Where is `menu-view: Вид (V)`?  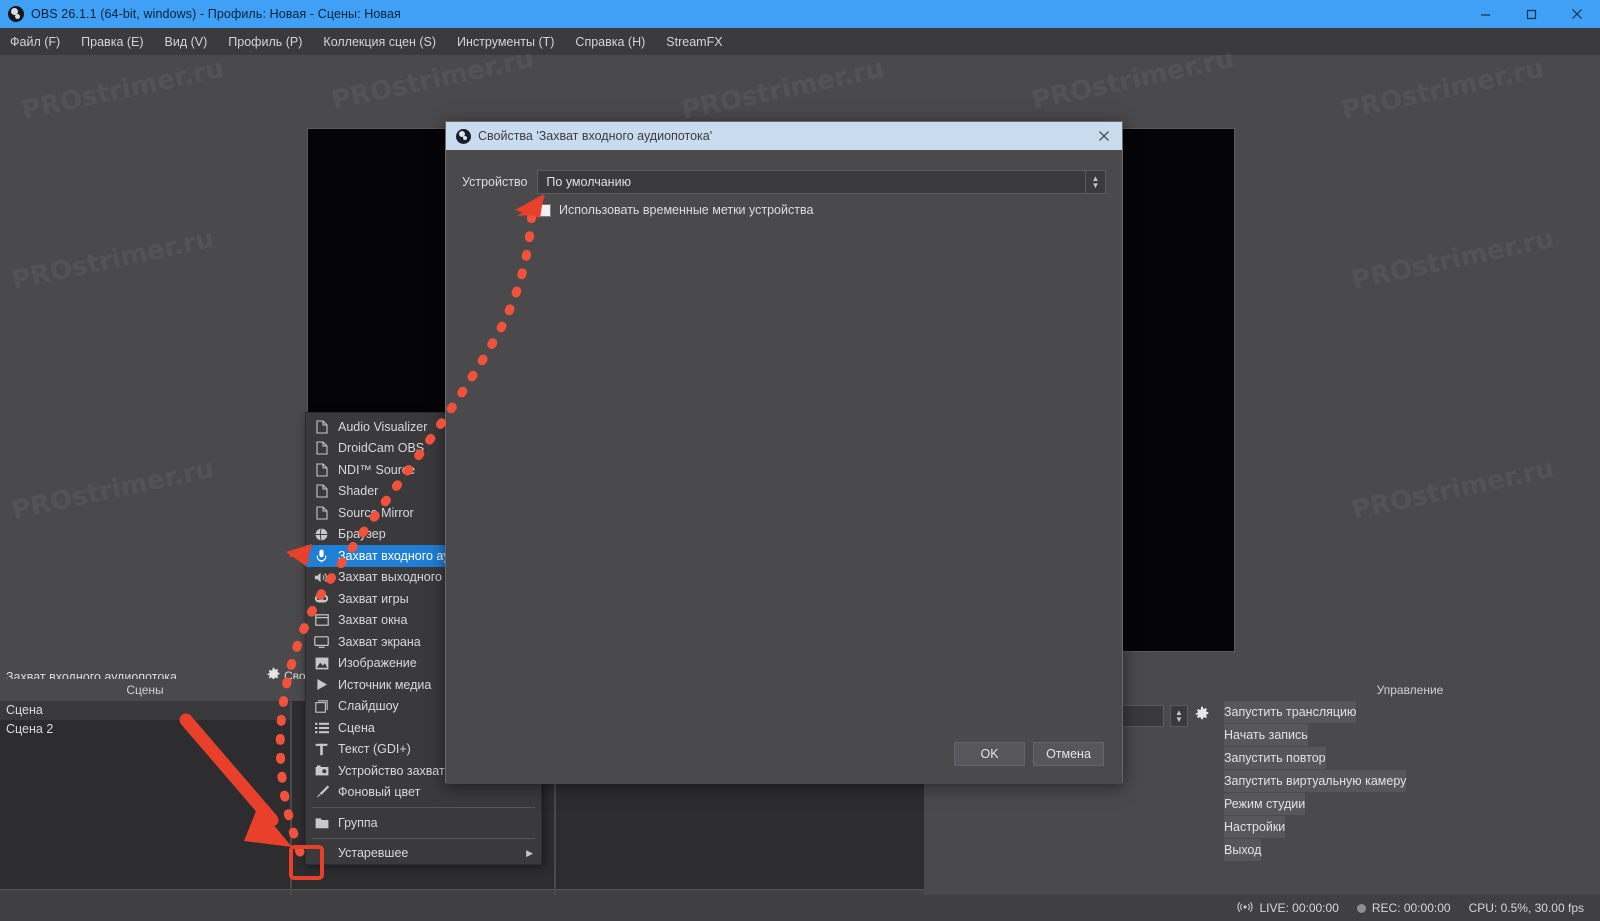 menu-view: Вид (V) is located at coordinates (186, 42).